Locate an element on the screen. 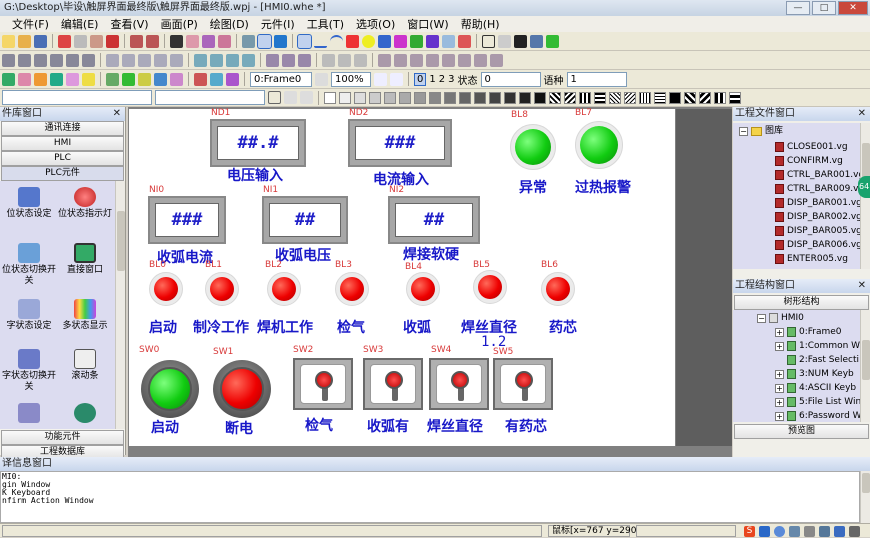 The height and width of the screenshot is (538, 870). numeric-display-voltage: ##.# is located at coordinates (258, 143).